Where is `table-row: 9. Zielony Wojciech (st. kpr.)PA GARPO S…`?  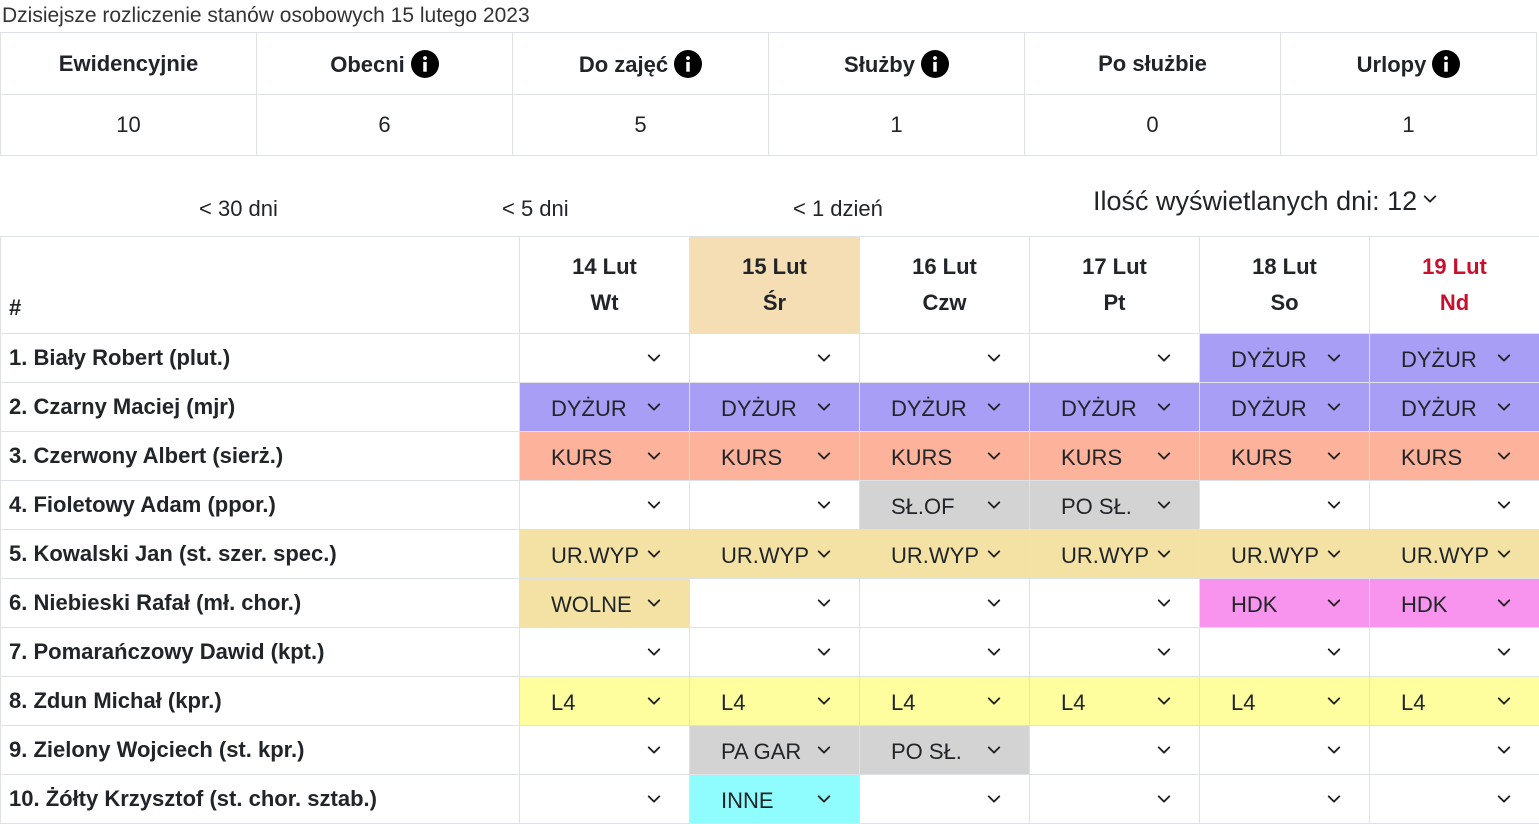
table-row: 9. Zielony Wojciech (st. kpr.)PA GARPO S… is located at coordinates (770, 750).